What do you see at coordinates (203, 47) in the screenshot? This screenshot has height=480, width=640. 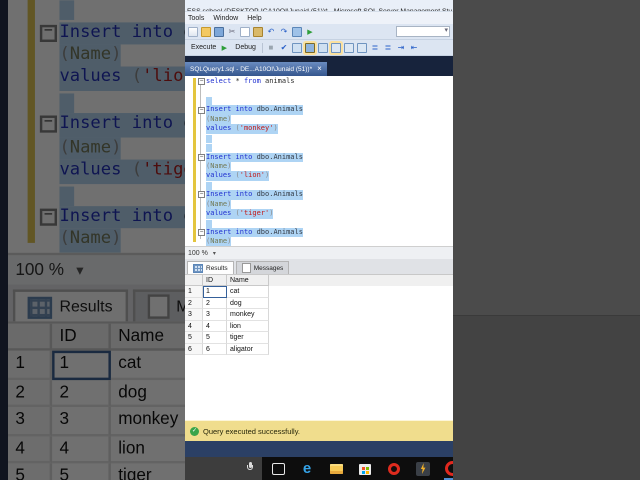 I see `execute-button: Execute` at bounding box center [203, 47].